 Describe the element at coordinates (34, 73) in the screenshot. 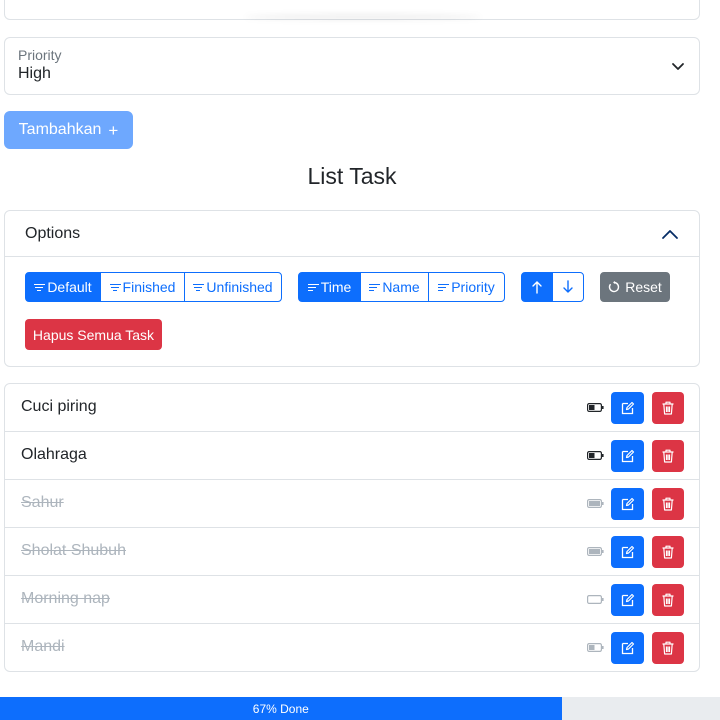

I see `priority-value: High` at that location.